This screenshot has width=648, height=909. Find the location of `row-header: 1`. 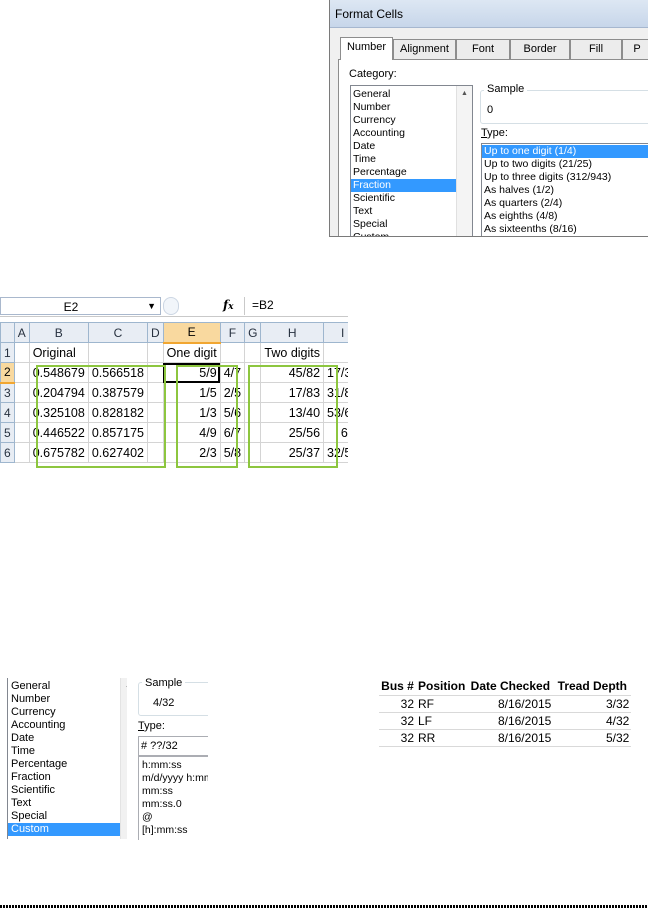

row-header: 1 is located at coordinates (7, 352).